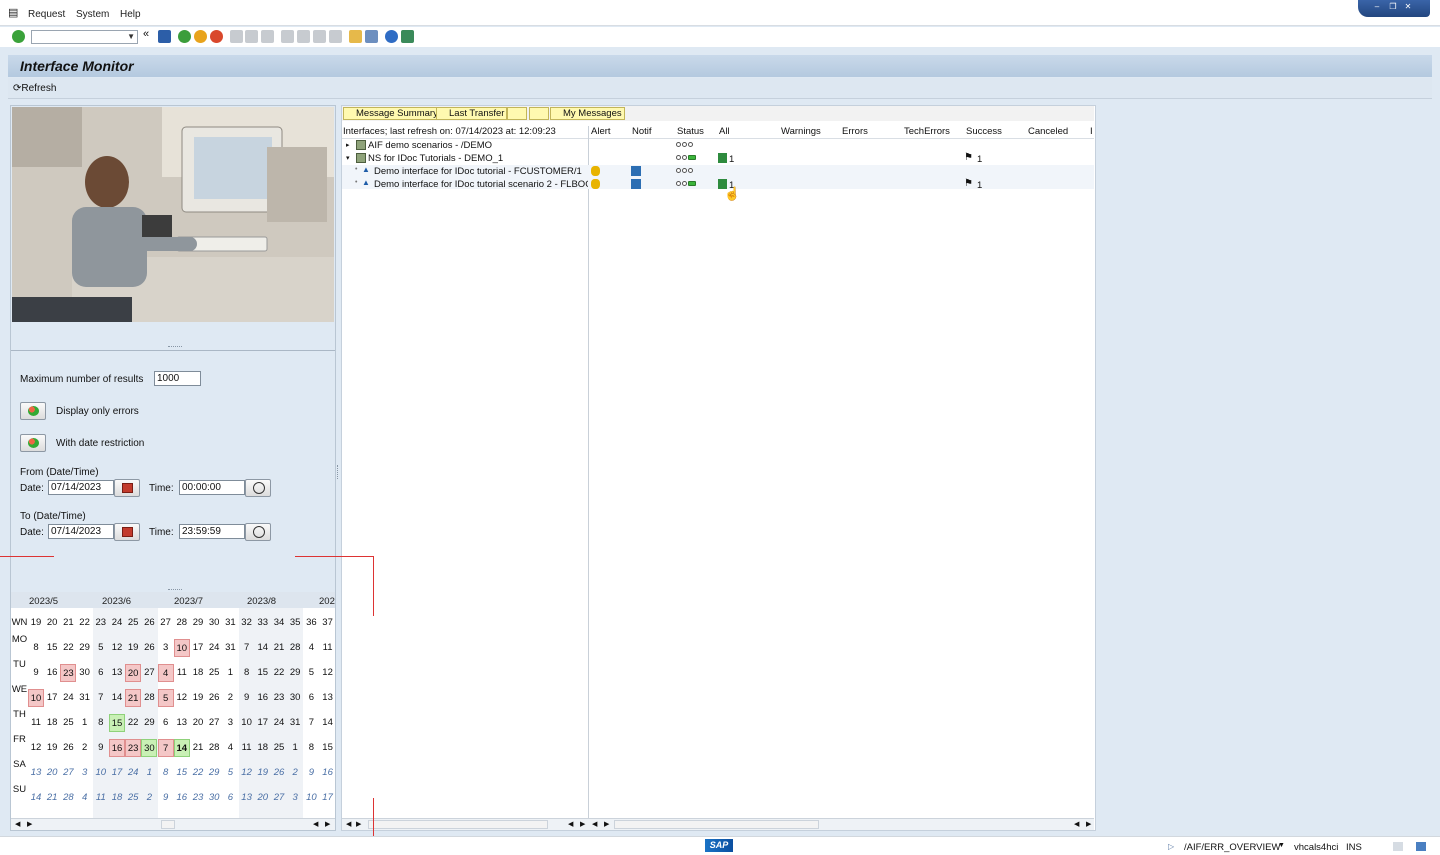 Image resolution: width=1440 pixels, height=855 pixels. I want to click on all-messages-icon, so click(722, 158).